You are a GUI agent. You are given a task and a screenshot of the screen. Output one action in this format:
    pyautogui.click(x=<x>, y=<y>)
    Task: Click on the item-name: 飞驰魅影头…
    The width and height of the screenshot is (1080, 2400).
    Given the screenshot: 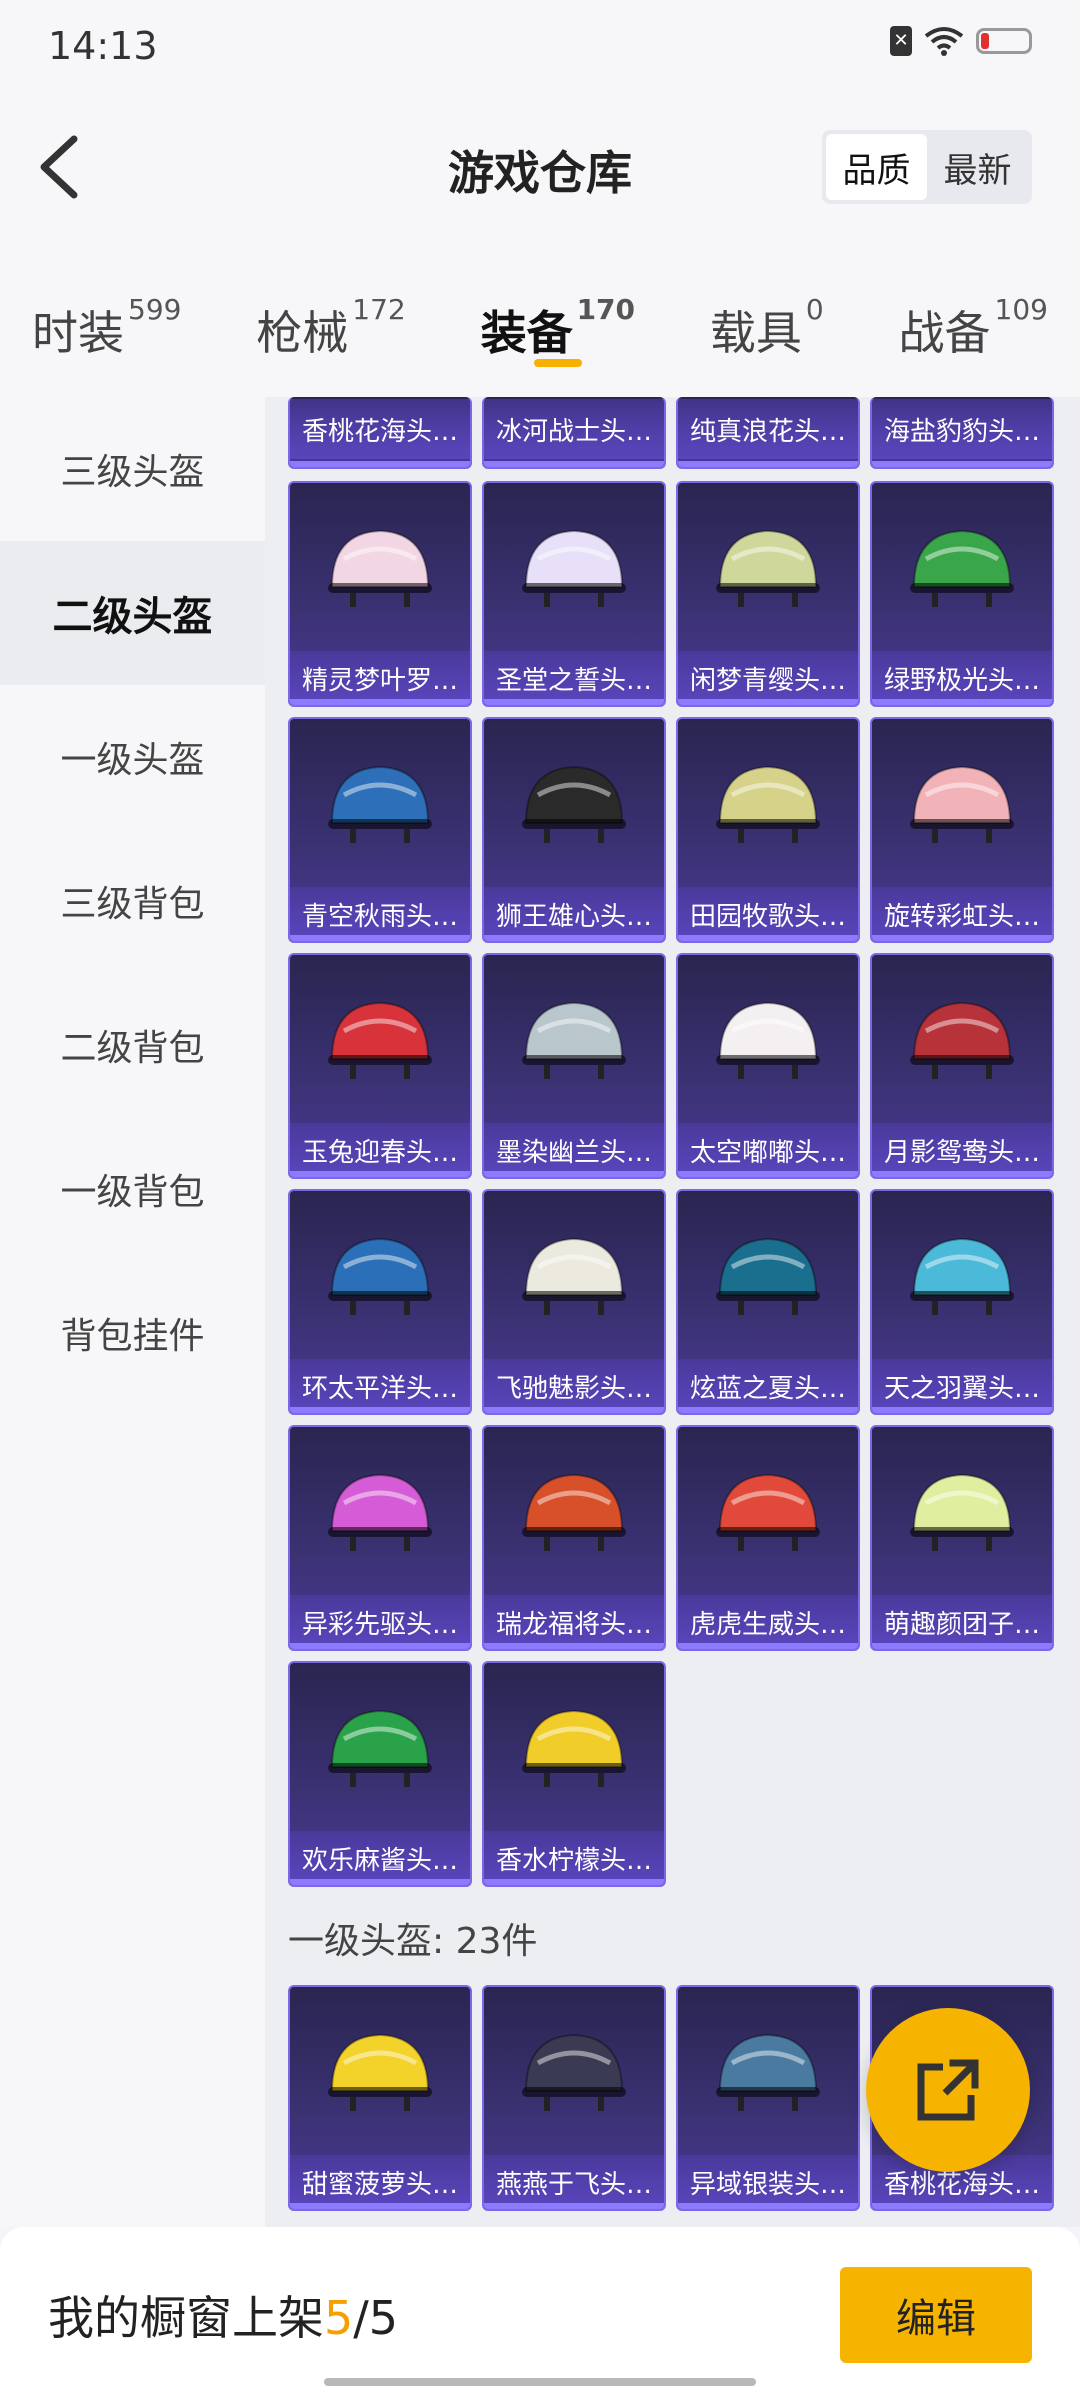 What is the action you would take?
    pyautogui.click(x=574, y=1386)
    